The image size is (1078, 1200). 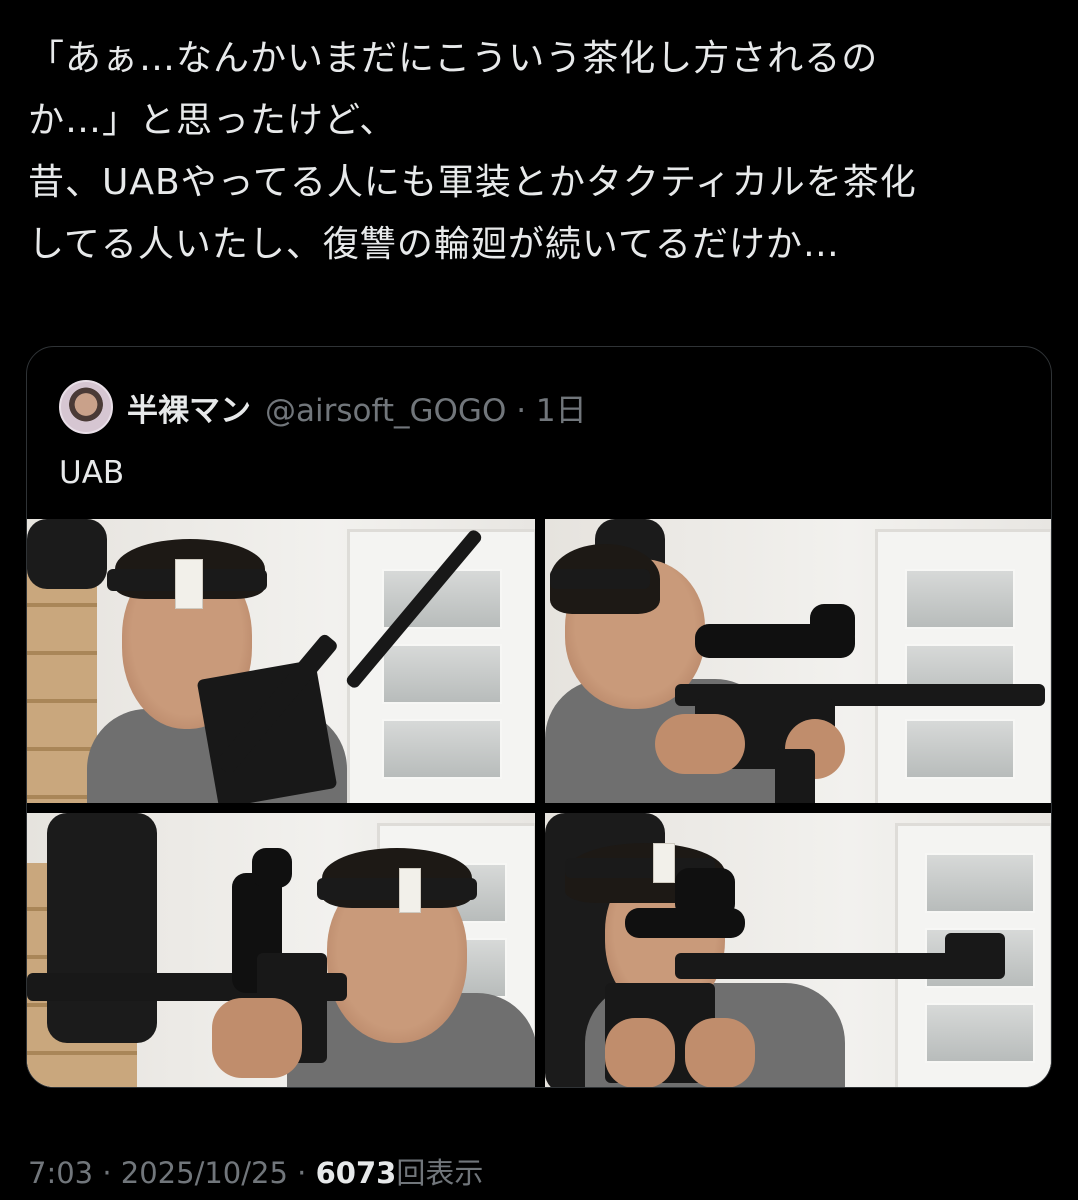 I want to click on tweet-text-line: か…」と思ったけど、, so click(x=212, y=120).